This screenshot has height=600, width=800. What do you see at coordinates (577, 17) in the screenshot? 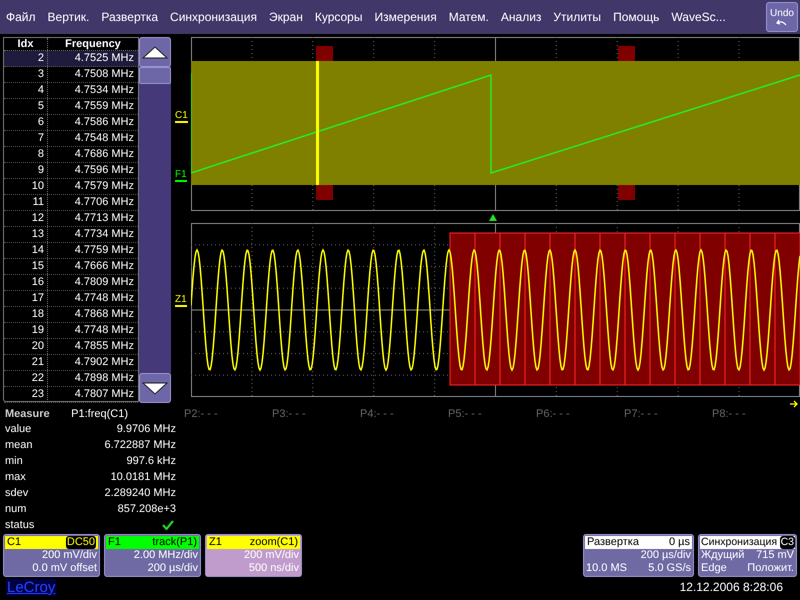
I see `menu-item: Утилиты` at bounding box center [577, 17].